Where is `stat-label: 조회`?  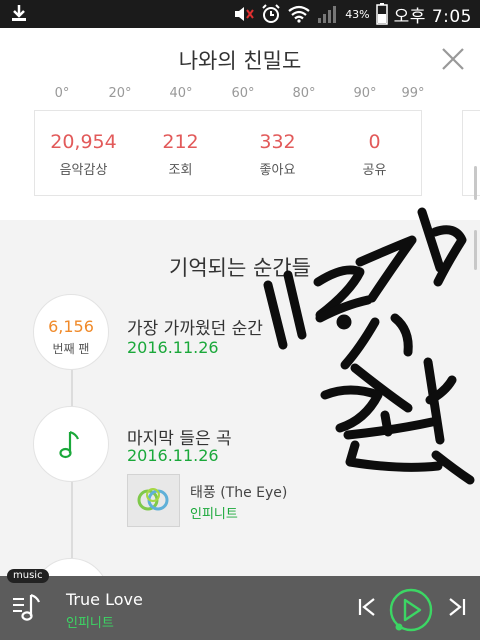 stat-label: 조회 is located at coordinates (180, 170).